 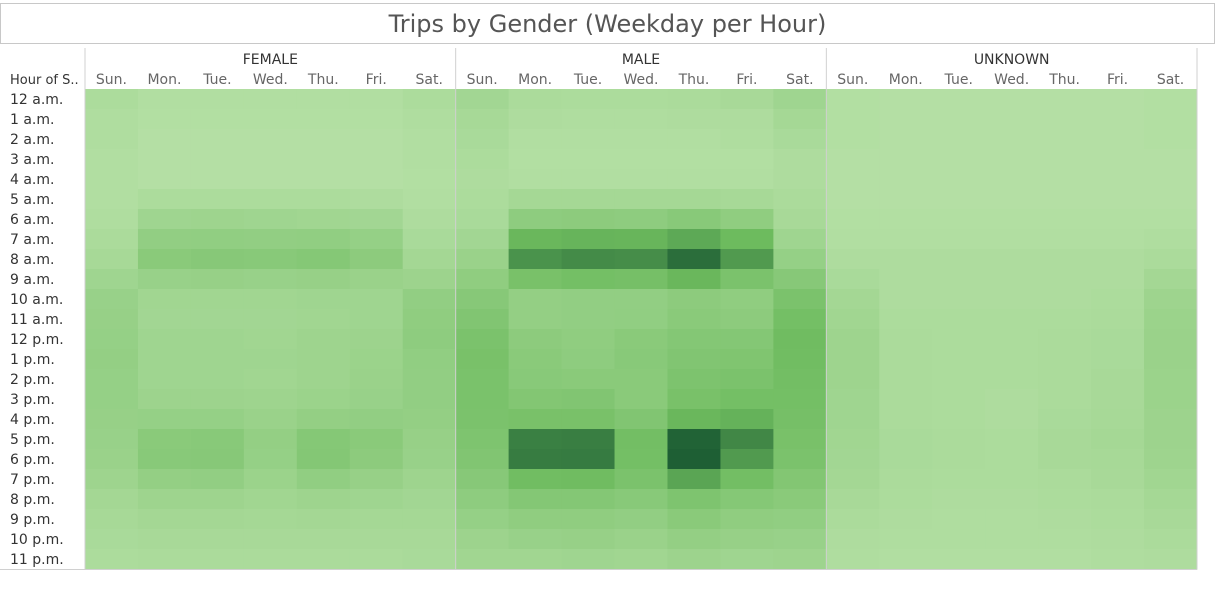 I want to click on day-header: Tue., so click(x=587, y=80).